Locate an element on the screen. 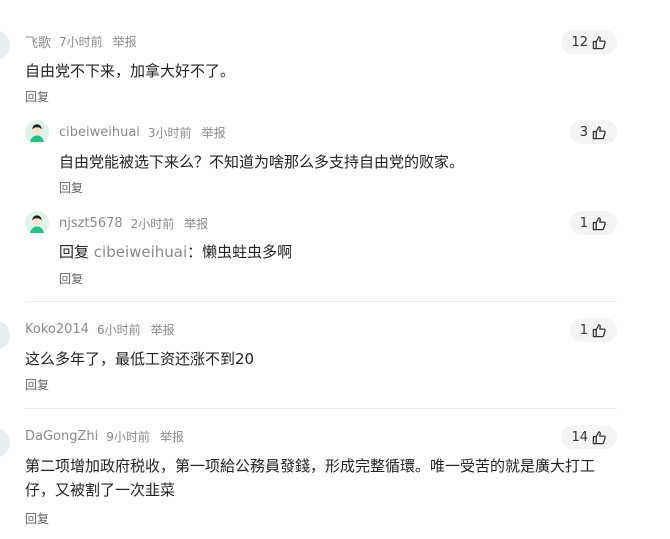  reply-time: 3小时前 is located at coordinates (169, 132).